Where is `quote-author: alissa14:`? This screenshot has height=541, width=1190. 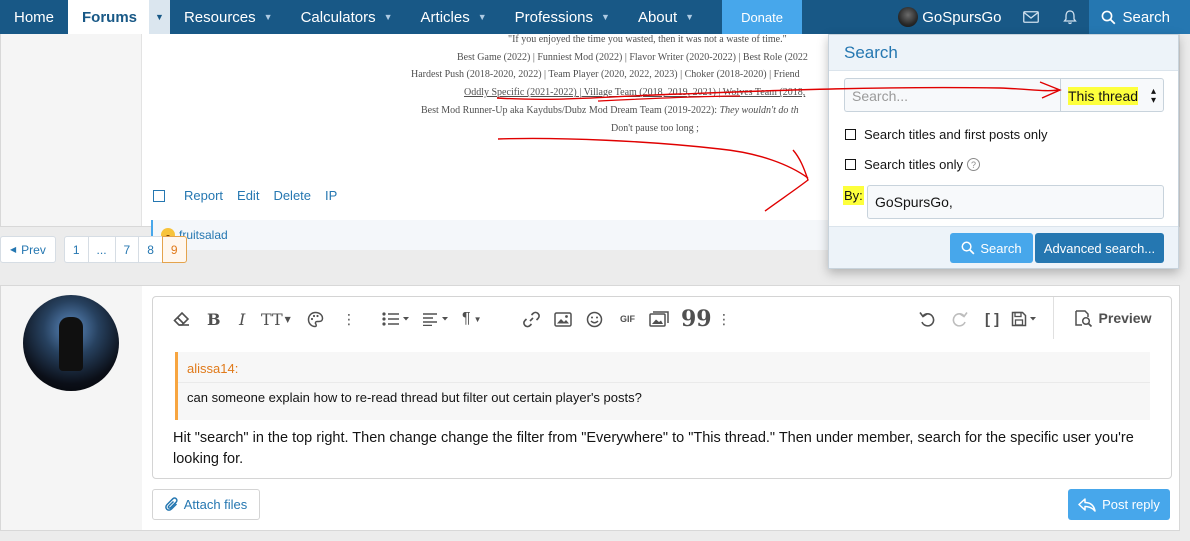
quote-author: alissa14: is located at coordinates (212, 368).